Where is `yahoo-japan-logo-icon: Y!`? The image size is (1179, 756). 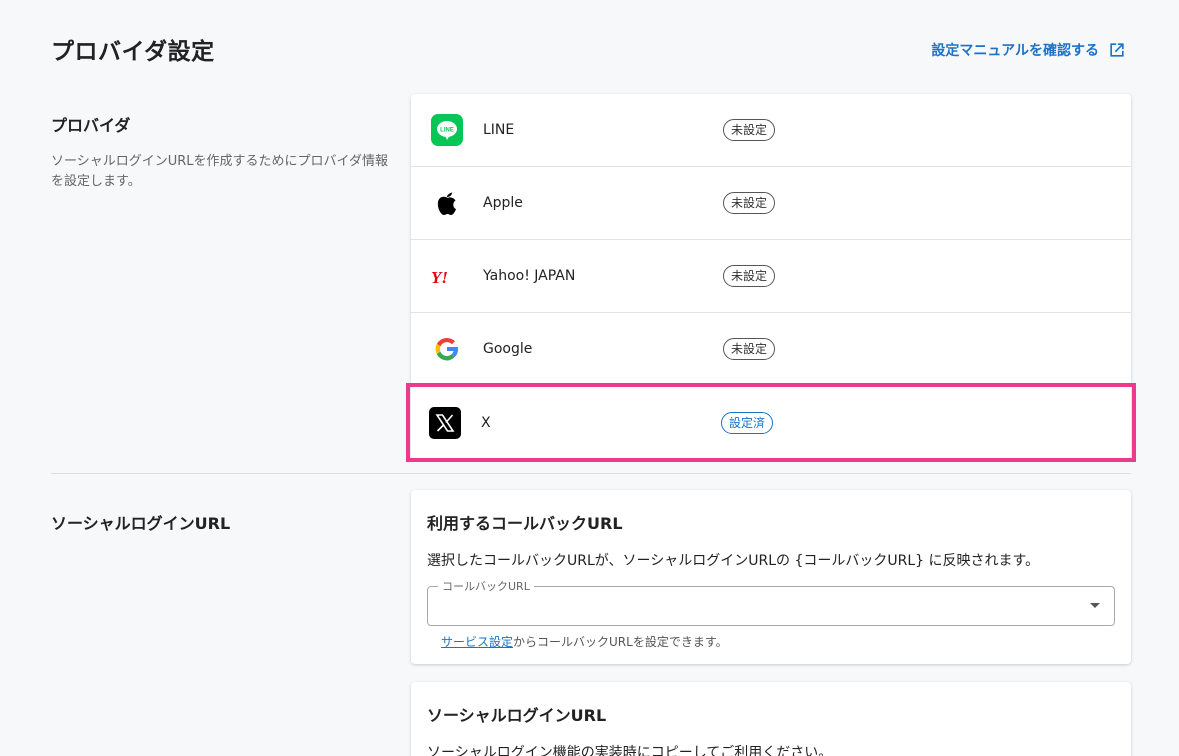
yahoo-japan-logo-icon: Y! is located at coordinates (447, 276).